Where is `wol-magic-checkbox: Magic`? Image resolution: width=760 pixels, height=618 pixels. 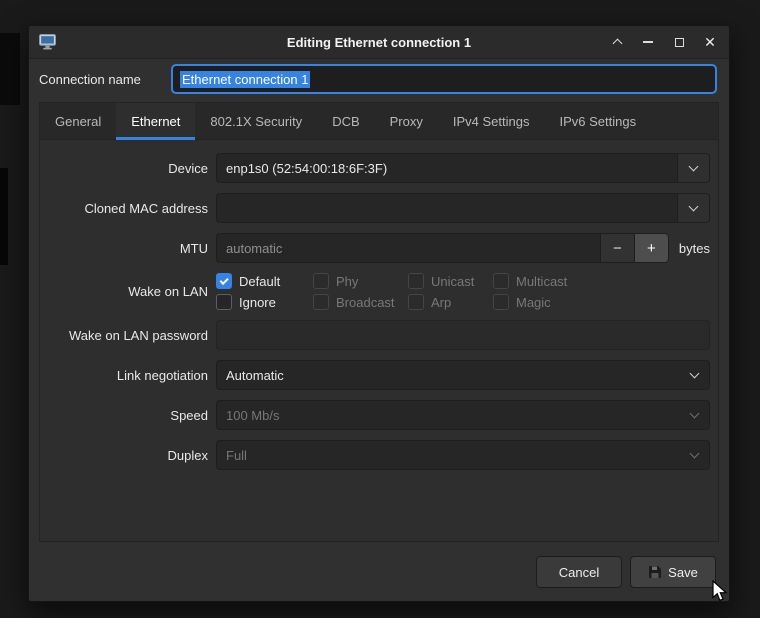 wol-magic-checkbox: Magic is located at coordinates (530, 302).